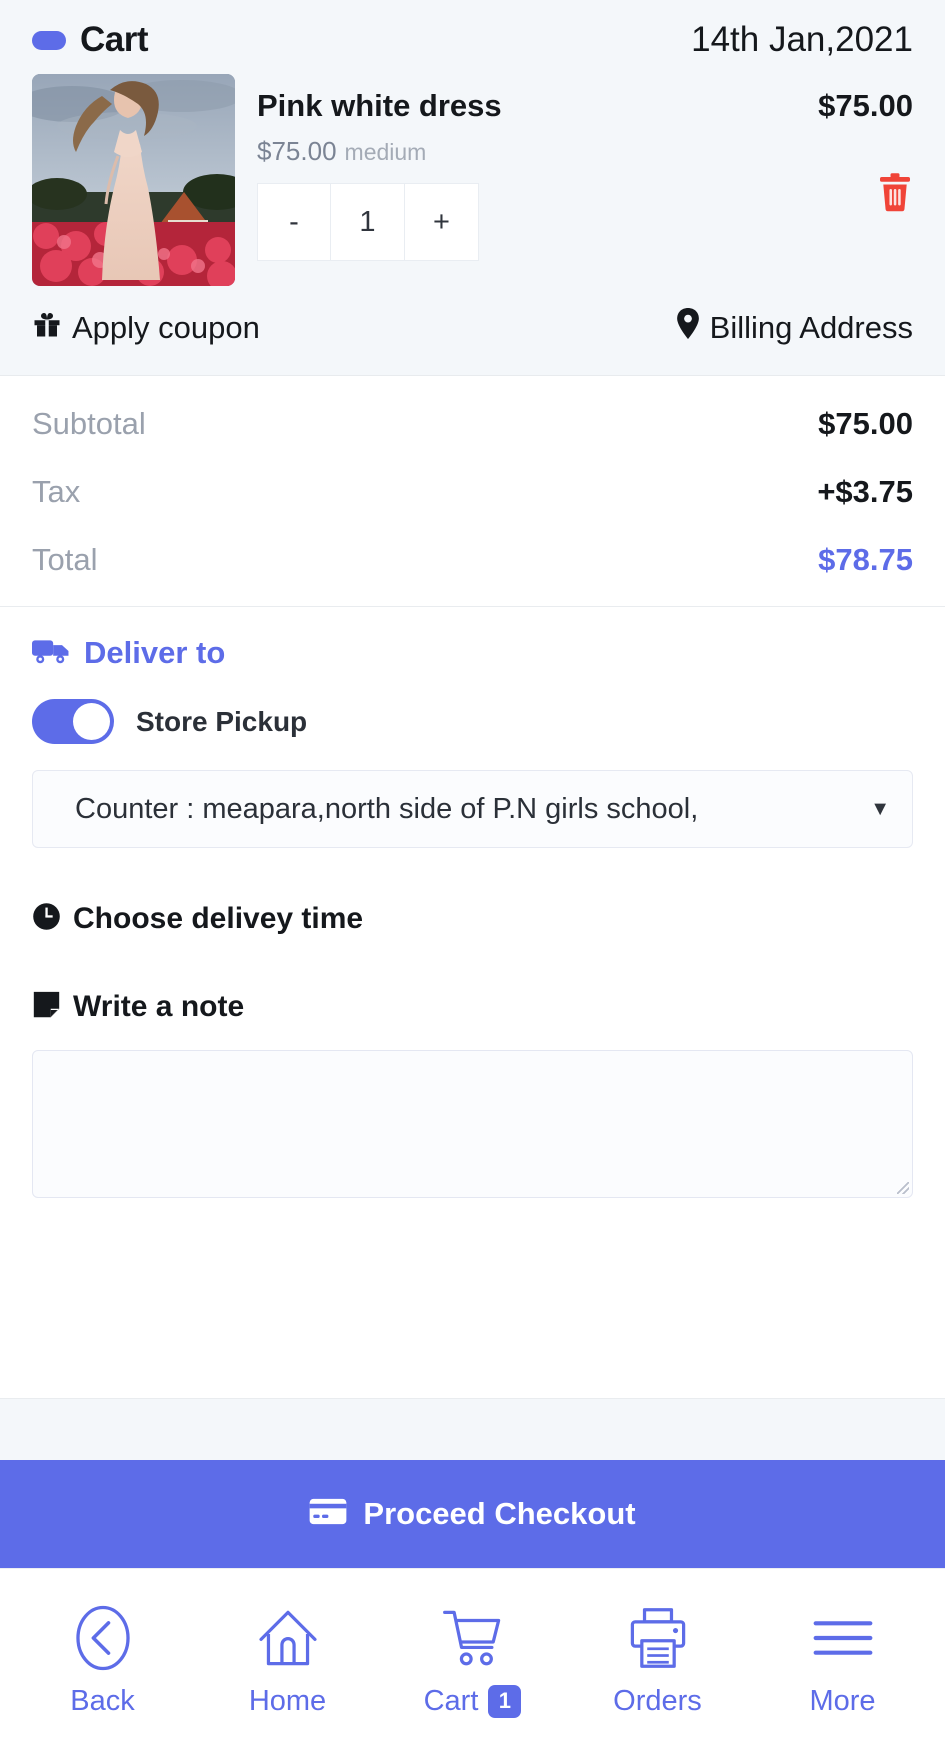  What do you see at coordinates (499, 167) in the screenshot?
I see `product-details: Pink white dress $75.00 medium - 1 +` at bounding box center [499, 167].